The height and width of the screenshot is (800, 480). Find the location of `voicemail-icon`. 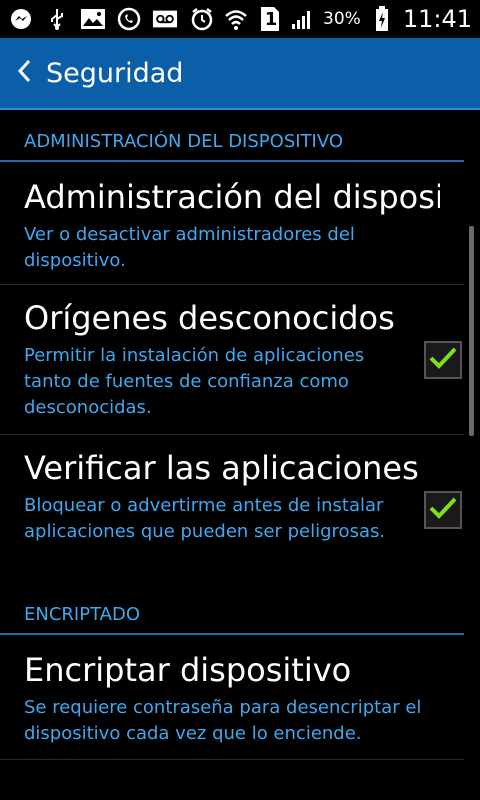

voicemail-icon is located at coordinates (165, 19).